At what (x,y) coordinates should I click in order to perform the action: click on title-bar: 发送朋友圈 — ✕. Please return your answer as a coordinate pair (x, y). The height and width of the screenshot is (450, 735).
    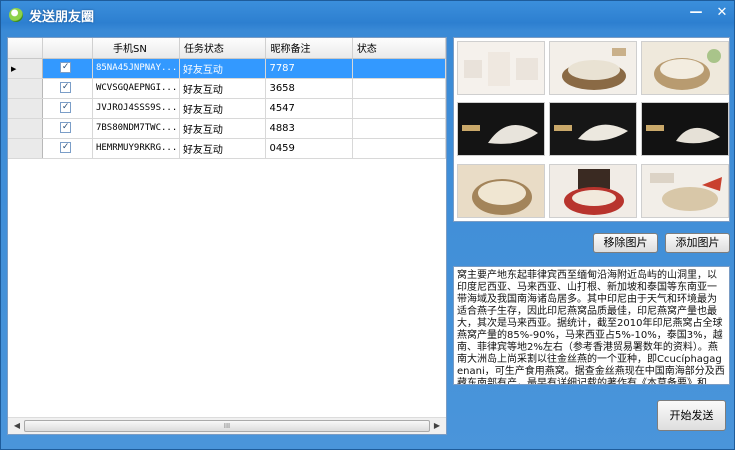
    Looking at the image, I should click on (367, 15).